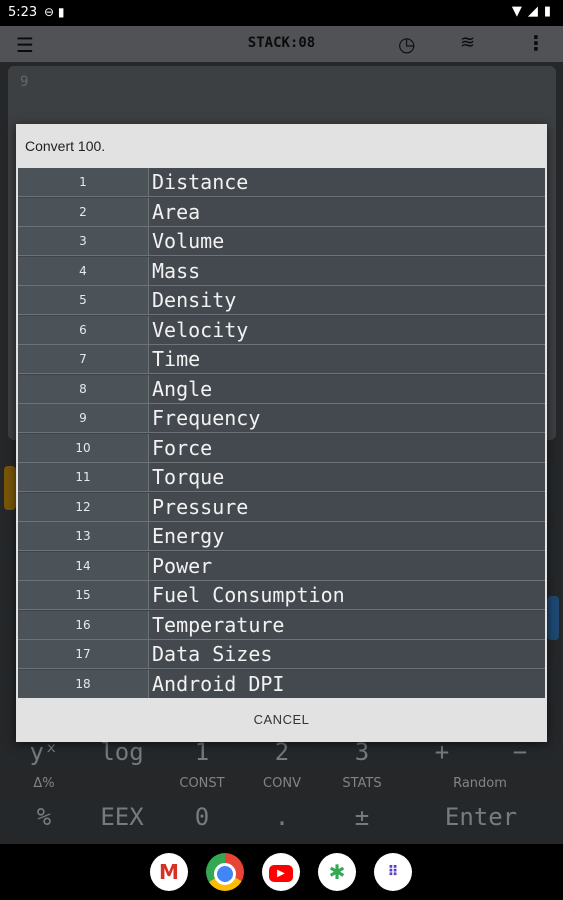 The width and height of the screenshot is (563, 900). What do you see at coordinates (188, 477) in the screenshot?
I see `list-item-label: Torque` at bounding box center [188, 477].